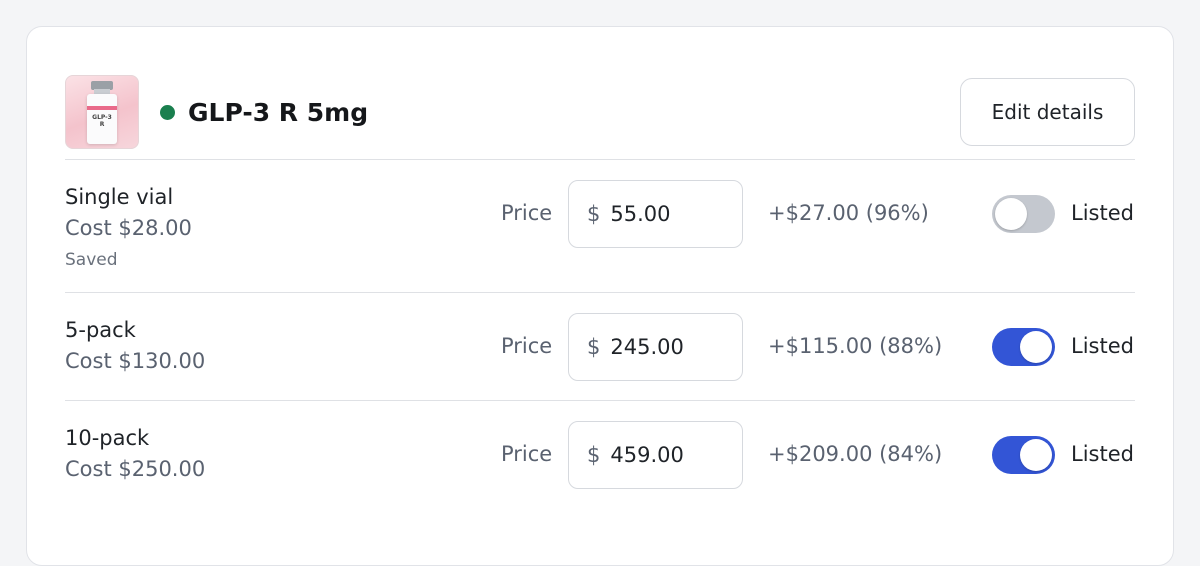  I want to click on variant-name: 10-pack, so click(107, 438).